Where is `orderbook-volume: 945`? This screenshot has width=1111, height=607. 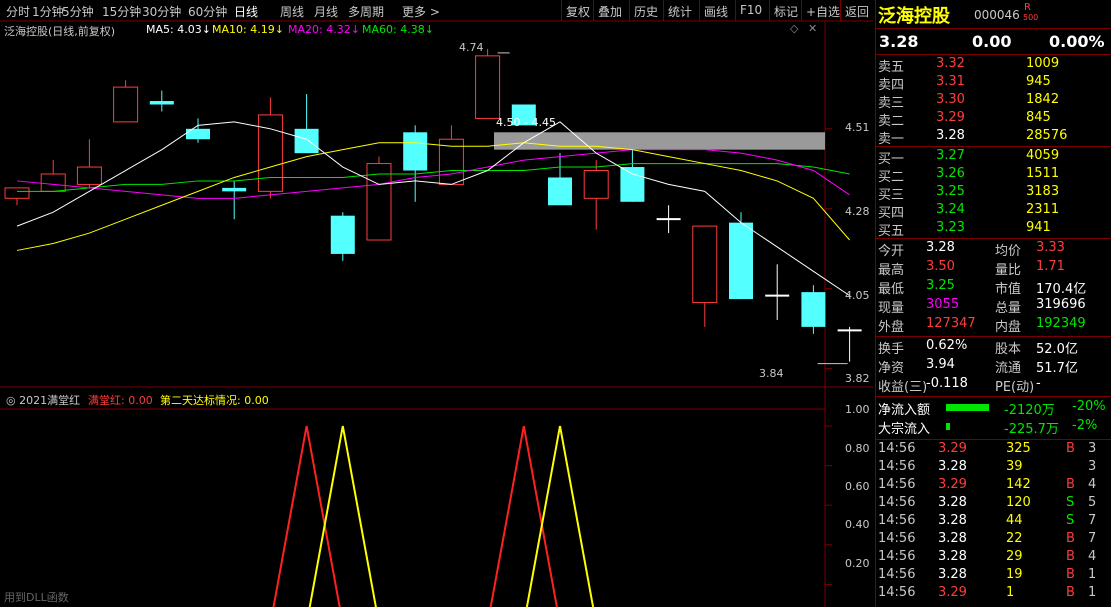 orderbook-volume: 945 is located at coordinates (1038, 81).